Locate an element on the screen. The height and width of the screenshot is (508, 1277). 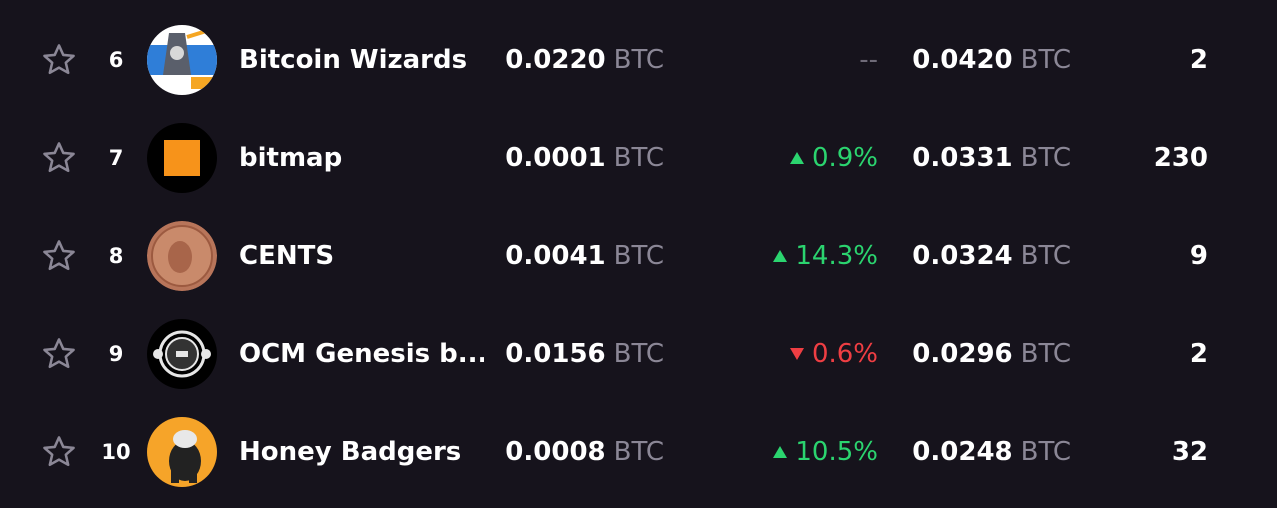
floor-price-value: 0.0220 is located at coordinates (555, 60).